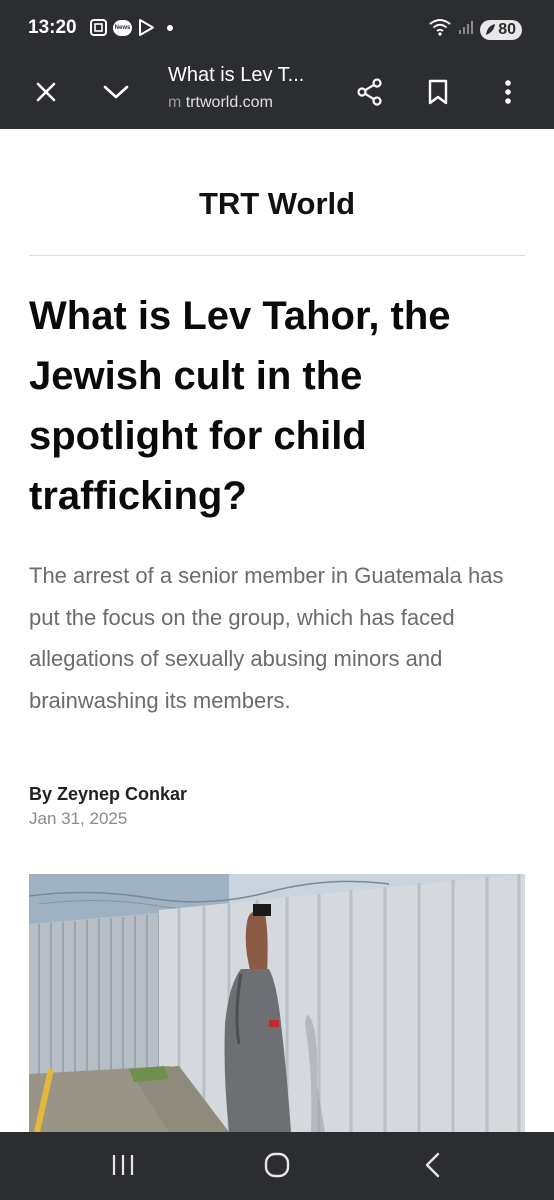  I want to click on battery-level: 80, so click(507, 29).